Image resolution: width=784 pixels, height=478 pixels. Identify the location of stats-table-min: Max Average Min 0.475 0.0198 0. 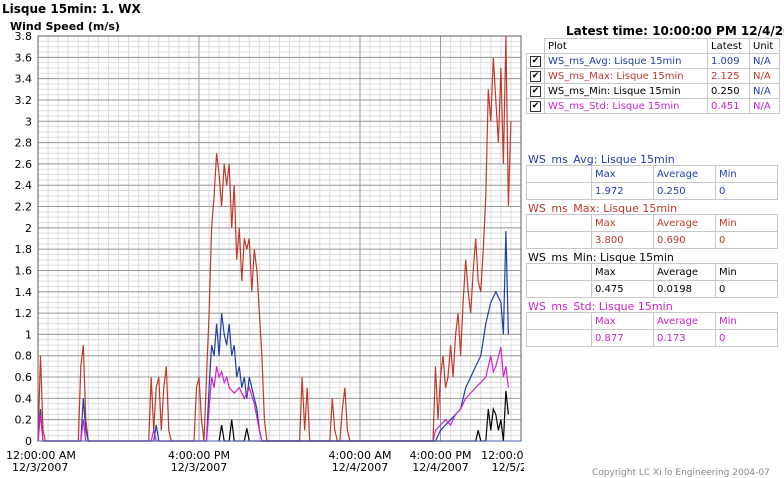
(652, 280).